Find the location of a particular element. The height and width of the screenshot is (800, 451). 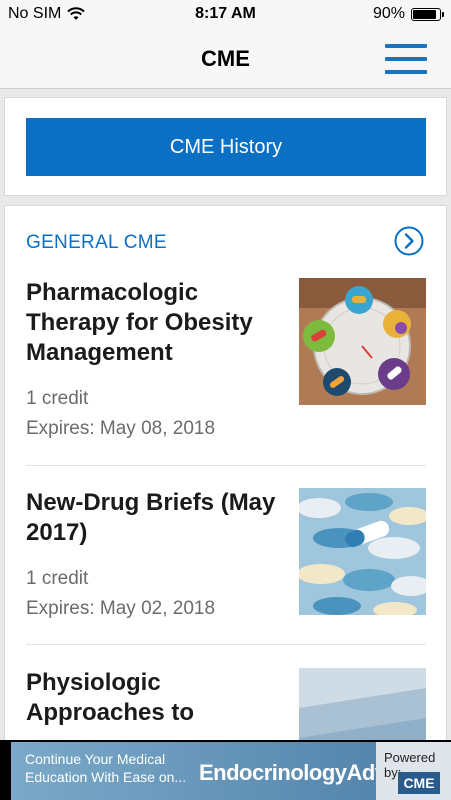

chevron-right-circle-icon is located at coordinates (409, 241).